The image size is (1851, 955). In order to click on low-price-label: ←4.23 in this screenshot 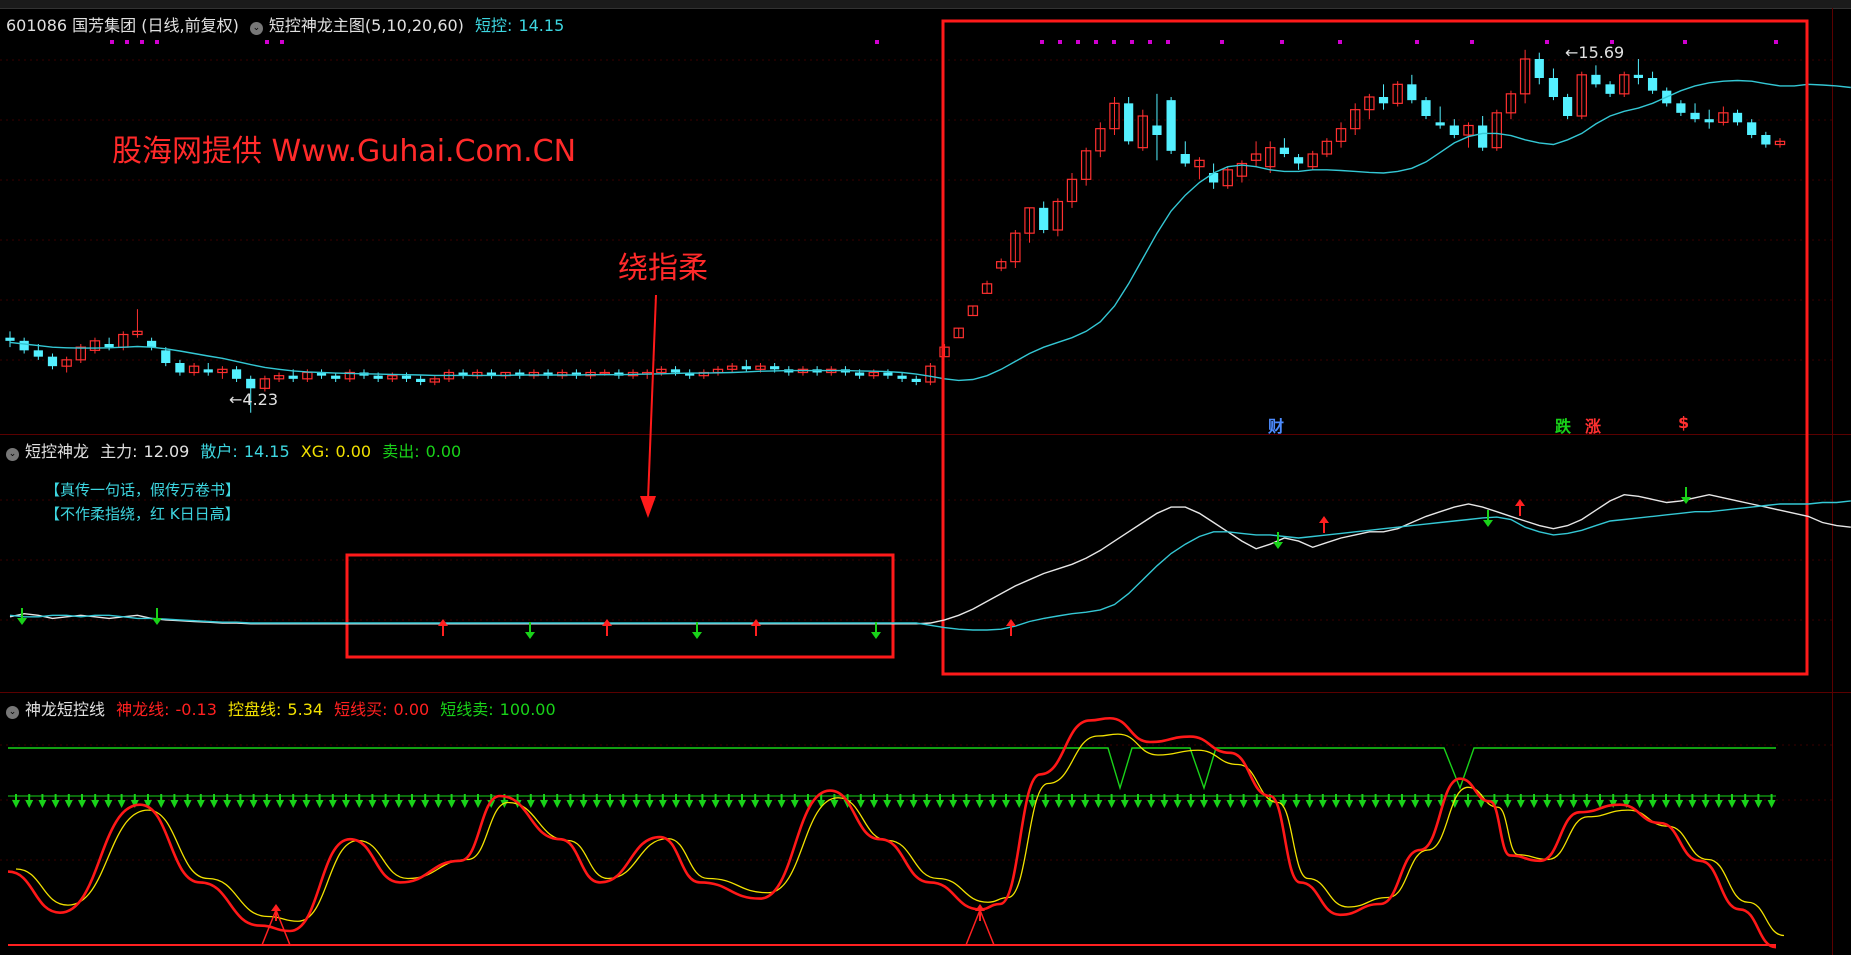, I will do `click(253, 399)`.